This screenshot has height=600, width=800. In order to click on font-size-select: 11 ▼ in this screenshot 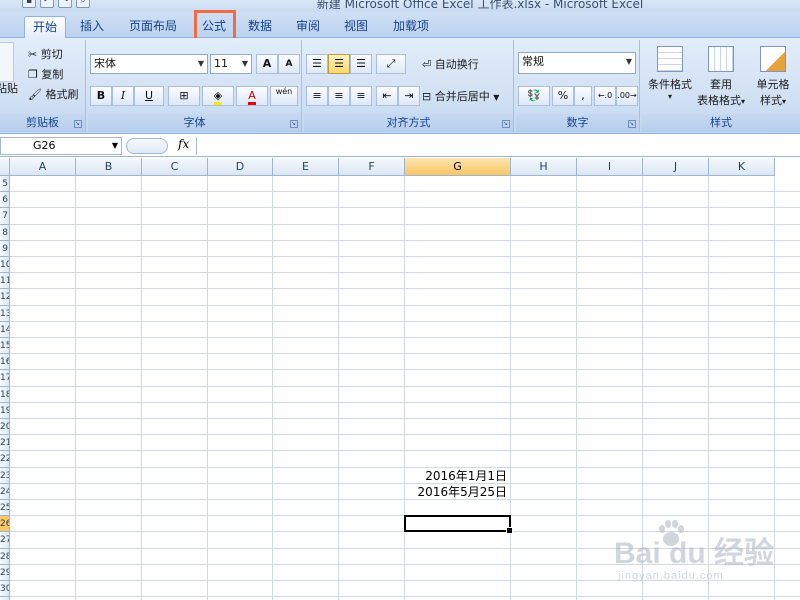, I will do `click(231, 64)`.